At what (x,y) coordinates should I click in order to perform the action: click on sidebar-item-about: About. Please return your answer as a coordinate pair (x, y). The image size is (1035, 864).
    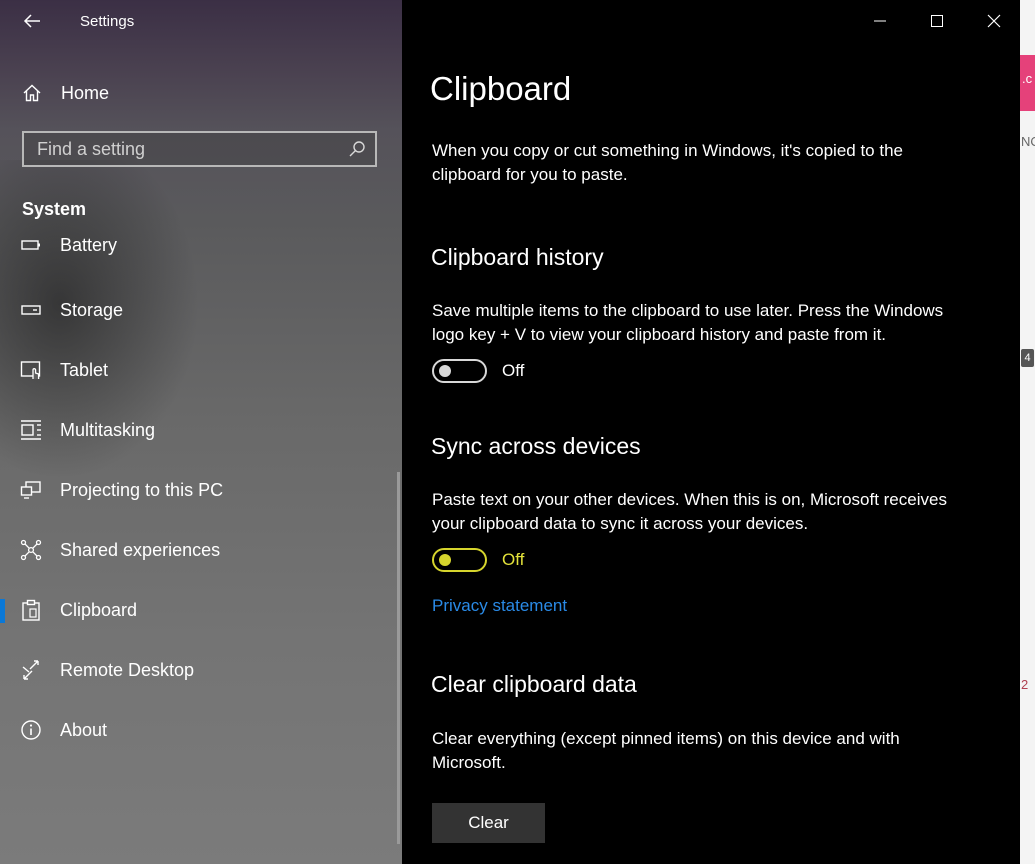
    Looking at the image, I should click on (198, 730).